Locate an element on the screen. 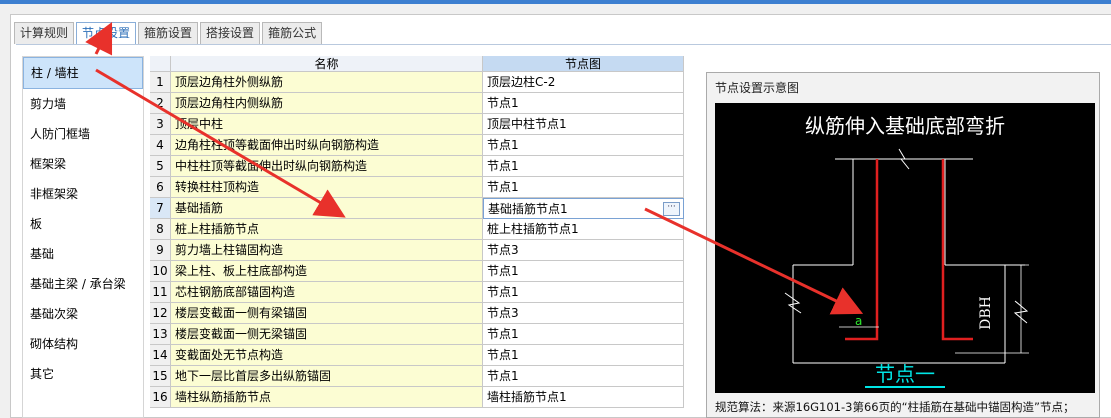  row-number: 8 is located at coordinates (160, 229).